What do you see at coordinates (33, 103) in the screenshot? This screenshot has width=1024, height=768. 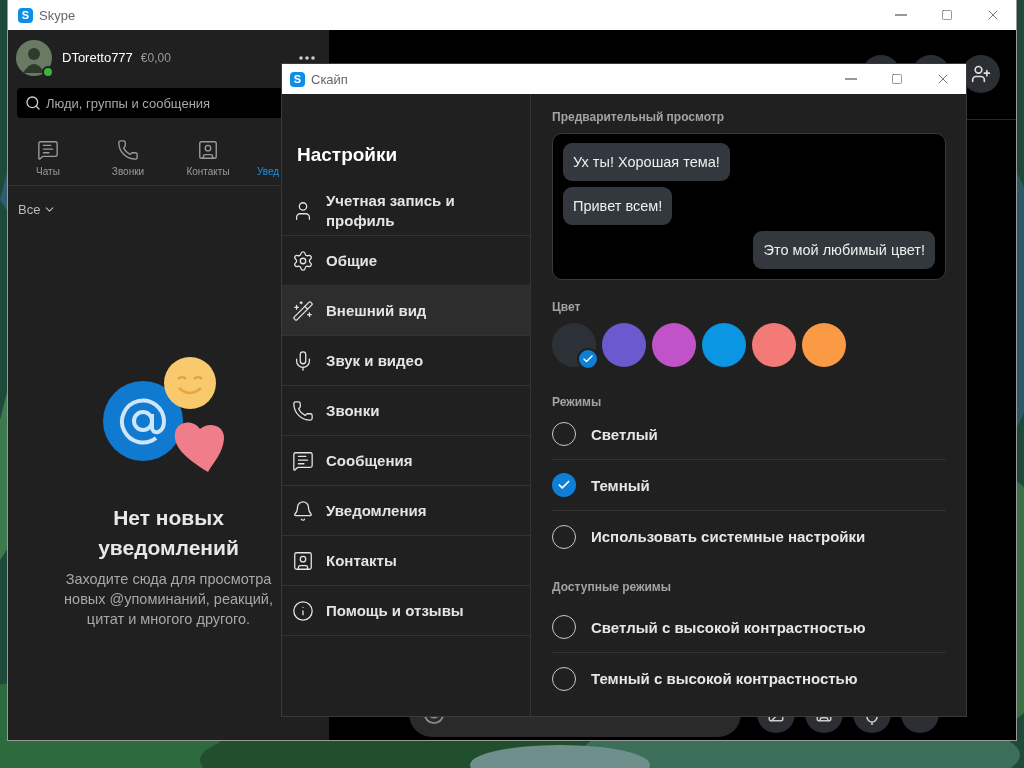 I see `search-icon` at bounding box center [33, 103].